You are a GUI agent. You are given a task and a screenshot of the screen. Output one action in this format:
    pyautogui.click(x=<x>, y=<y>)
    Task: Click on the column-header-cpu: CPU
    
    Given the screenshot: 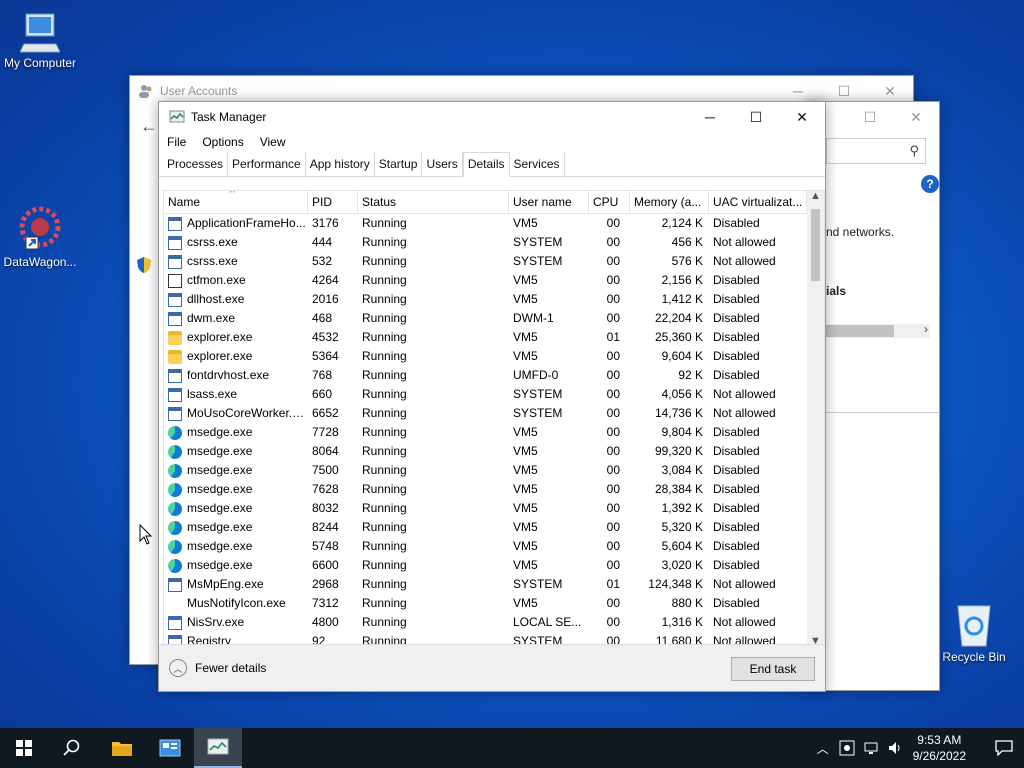 What is the action you would take?
    pyautogui.click(x=609, y=202)
    